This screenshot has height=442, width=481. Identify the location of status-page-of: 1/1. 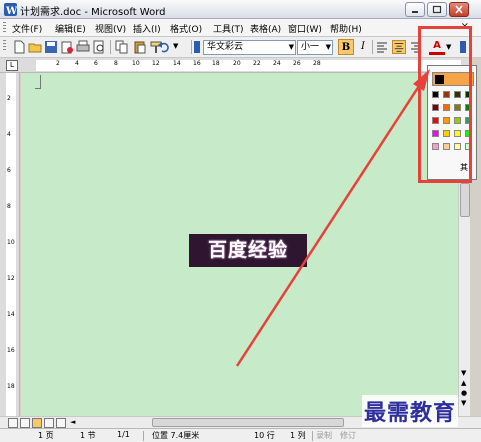
(123, 434).